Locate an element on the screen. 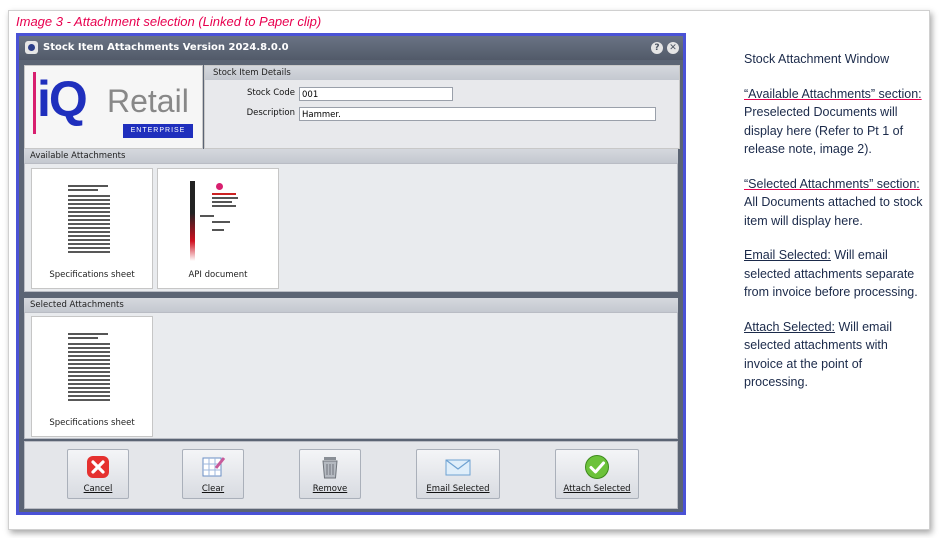 This screenshot has width=939, height=538. notes-title: Stock Attachment Window is located at coordinates (817, 59).